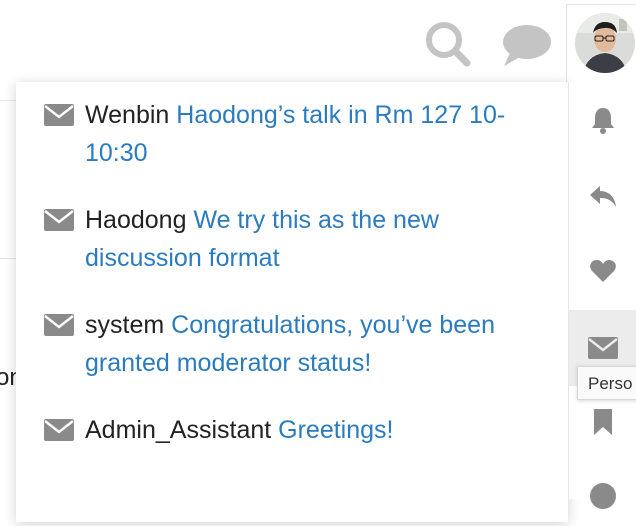  I want to click on search-button, so click(448, 44).